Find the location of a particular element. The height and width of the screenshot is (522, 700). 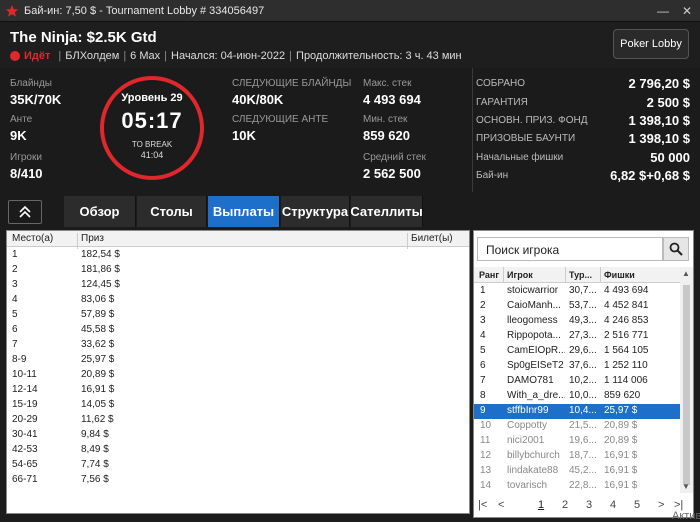

col-rank: Ранг is located at coordinates (489, 275).